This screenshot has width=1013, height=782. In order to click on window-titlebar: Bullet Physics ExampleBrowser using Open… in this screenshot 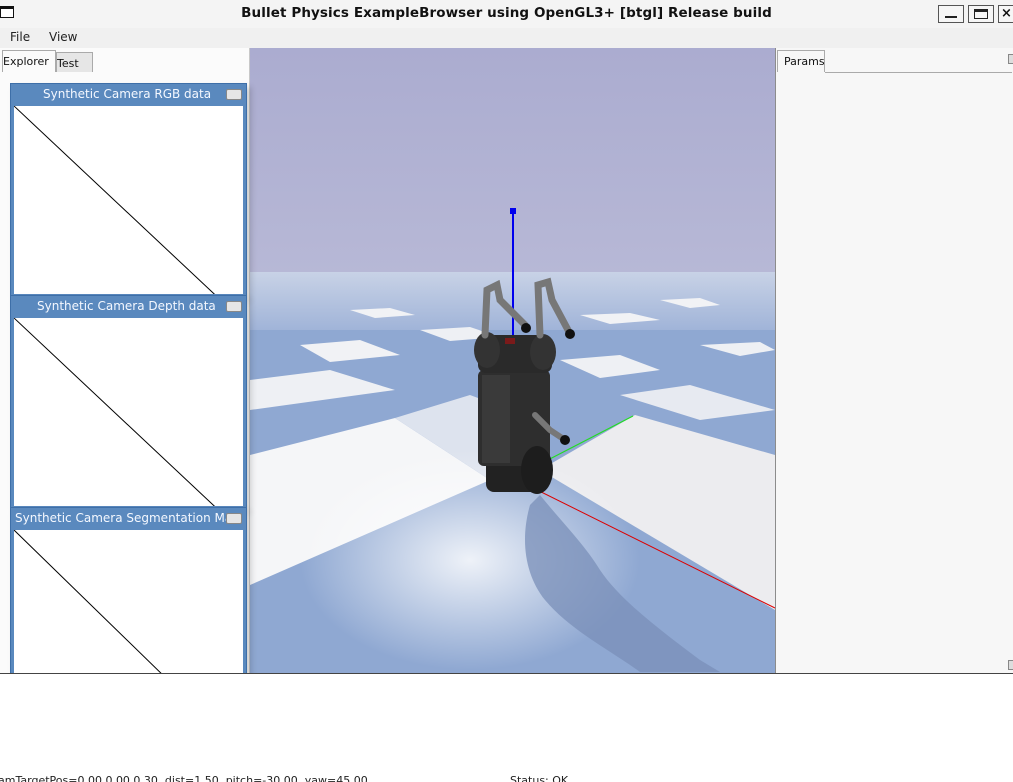, I will do `click(506, 14)`.